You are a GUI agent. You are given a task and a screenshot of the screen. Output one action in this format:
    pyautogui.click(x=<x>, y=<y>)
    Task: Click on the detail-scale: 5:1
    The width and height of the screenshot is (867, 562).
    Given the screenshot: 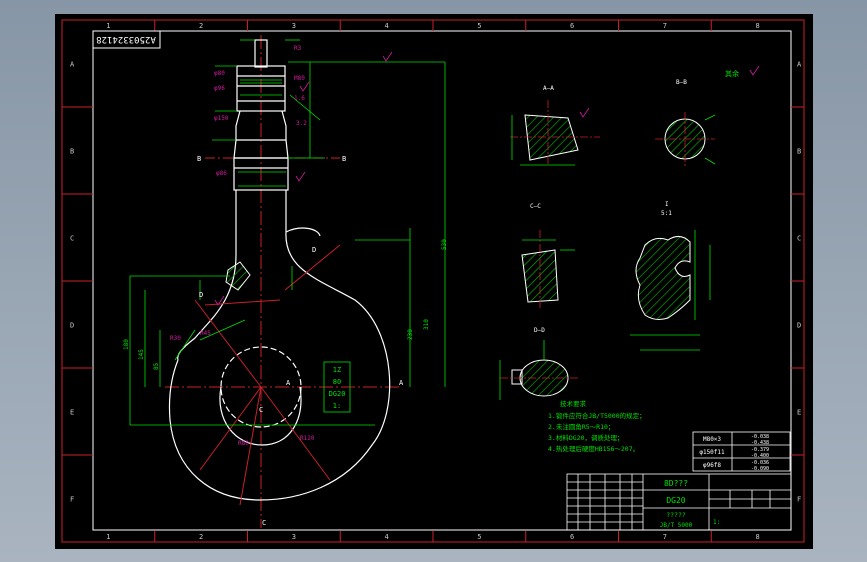 What is the action you would take?
    pyautogui.click(x=666, y=213)
    